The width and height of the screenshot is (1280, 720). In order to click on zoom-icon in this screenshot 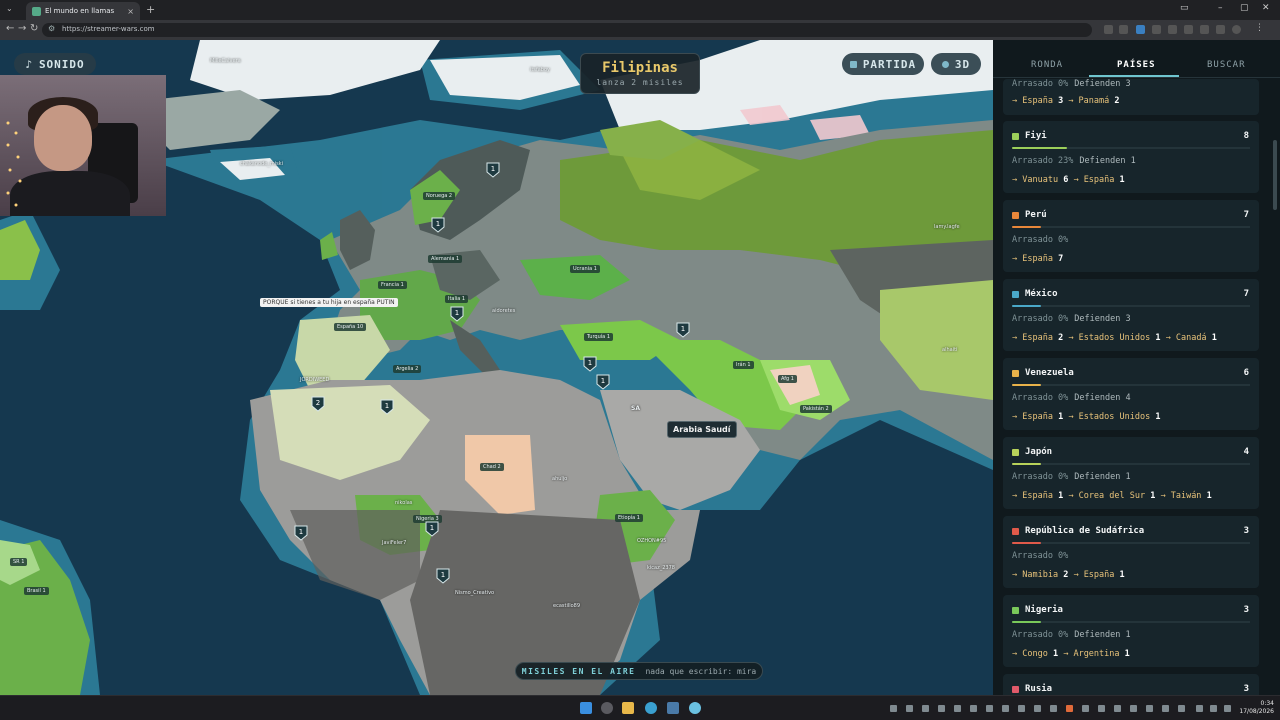, I will do `click(1108, 29)`.